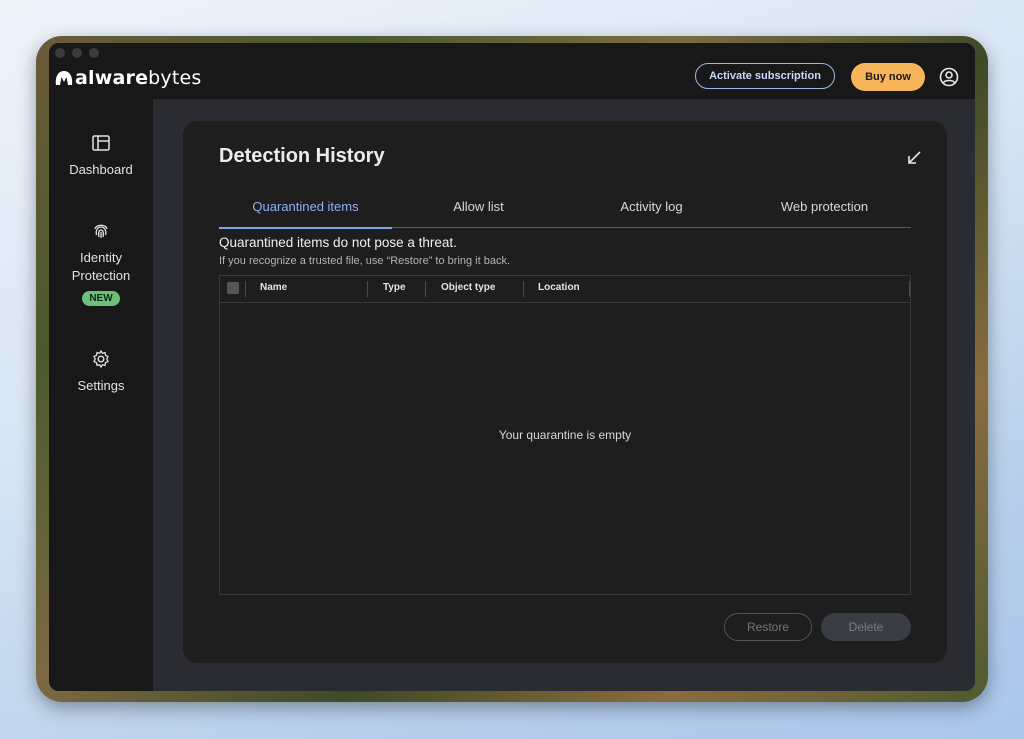  Describe the element at coordinates (101, 231) in the screenshot. I see `fingerprint-icon` at that location.